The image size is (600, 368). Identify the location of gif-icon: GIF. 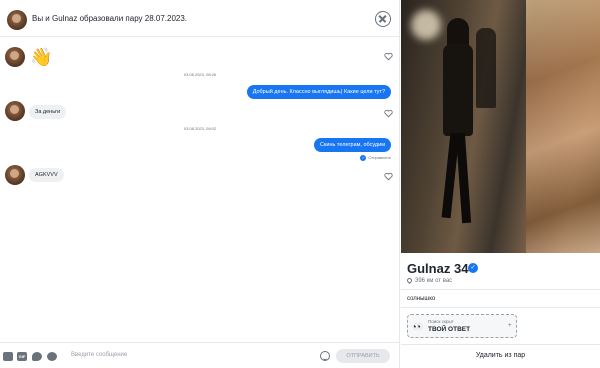
(22, 356).